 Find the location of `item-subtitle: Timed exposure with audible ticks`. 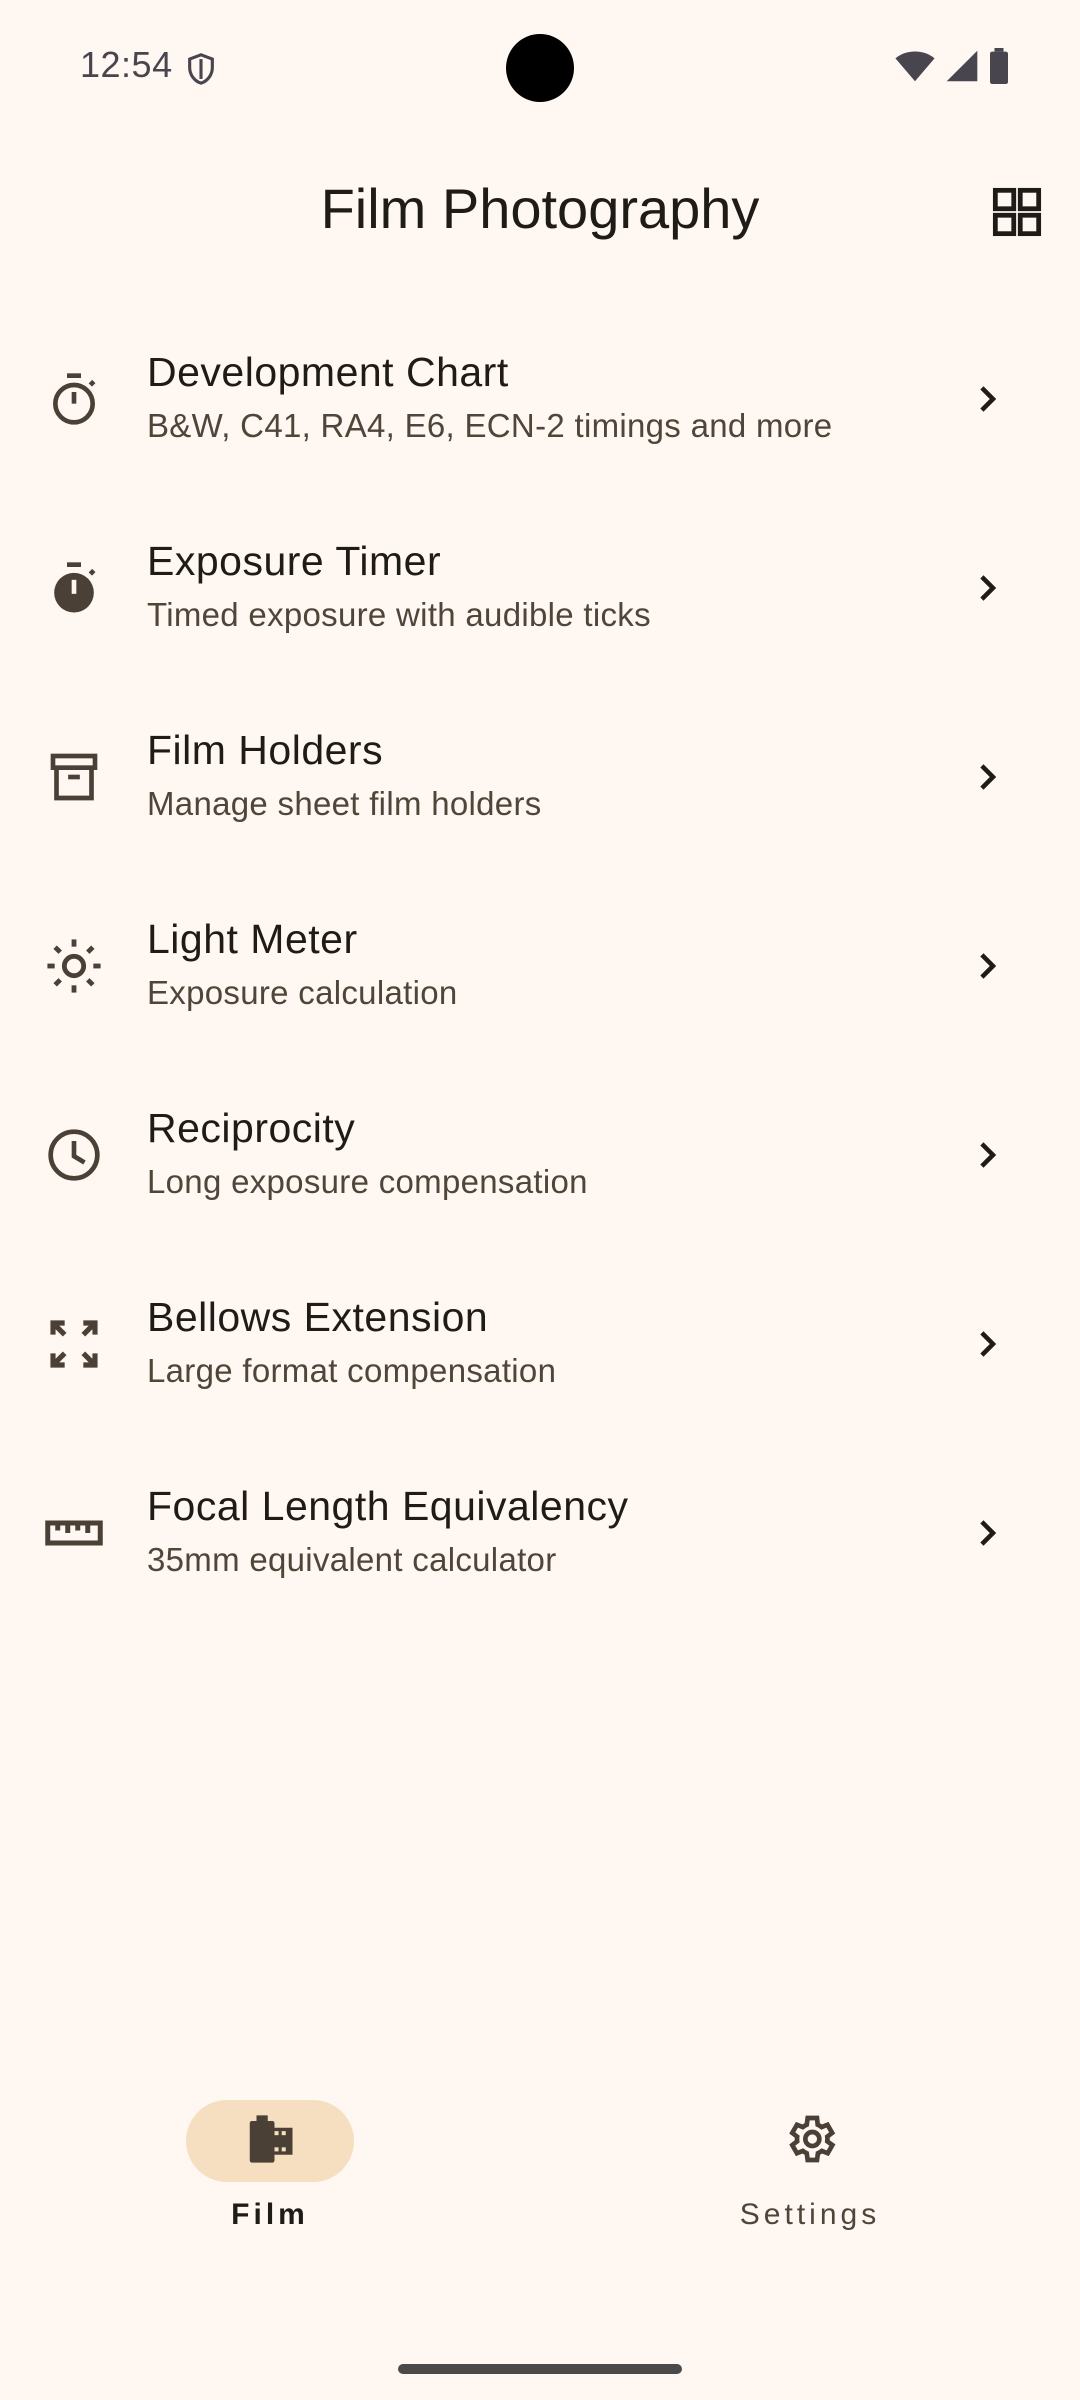

item-subtitle: Timed exposure with audible ticks is located at coordinates (399, 614).